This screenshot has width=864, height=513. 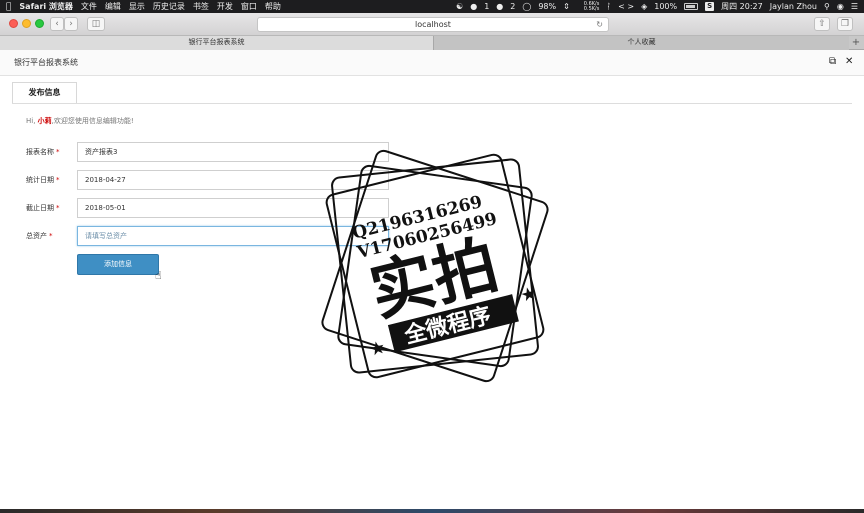 What do you see at coordinates (40, 180) in the screenshot?
I see `label-text: 统计日期` at bounding box center [40, 180].